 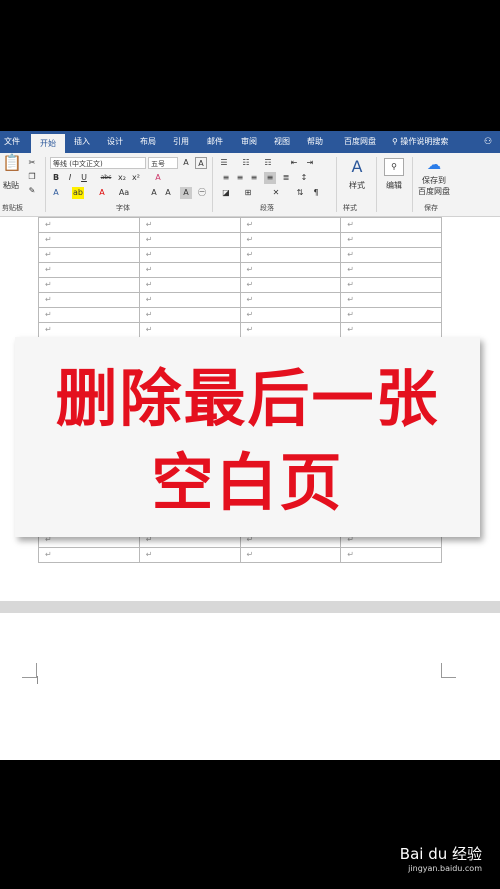 I want to click on copy-icon: ❐, so click(x=32, y=177).